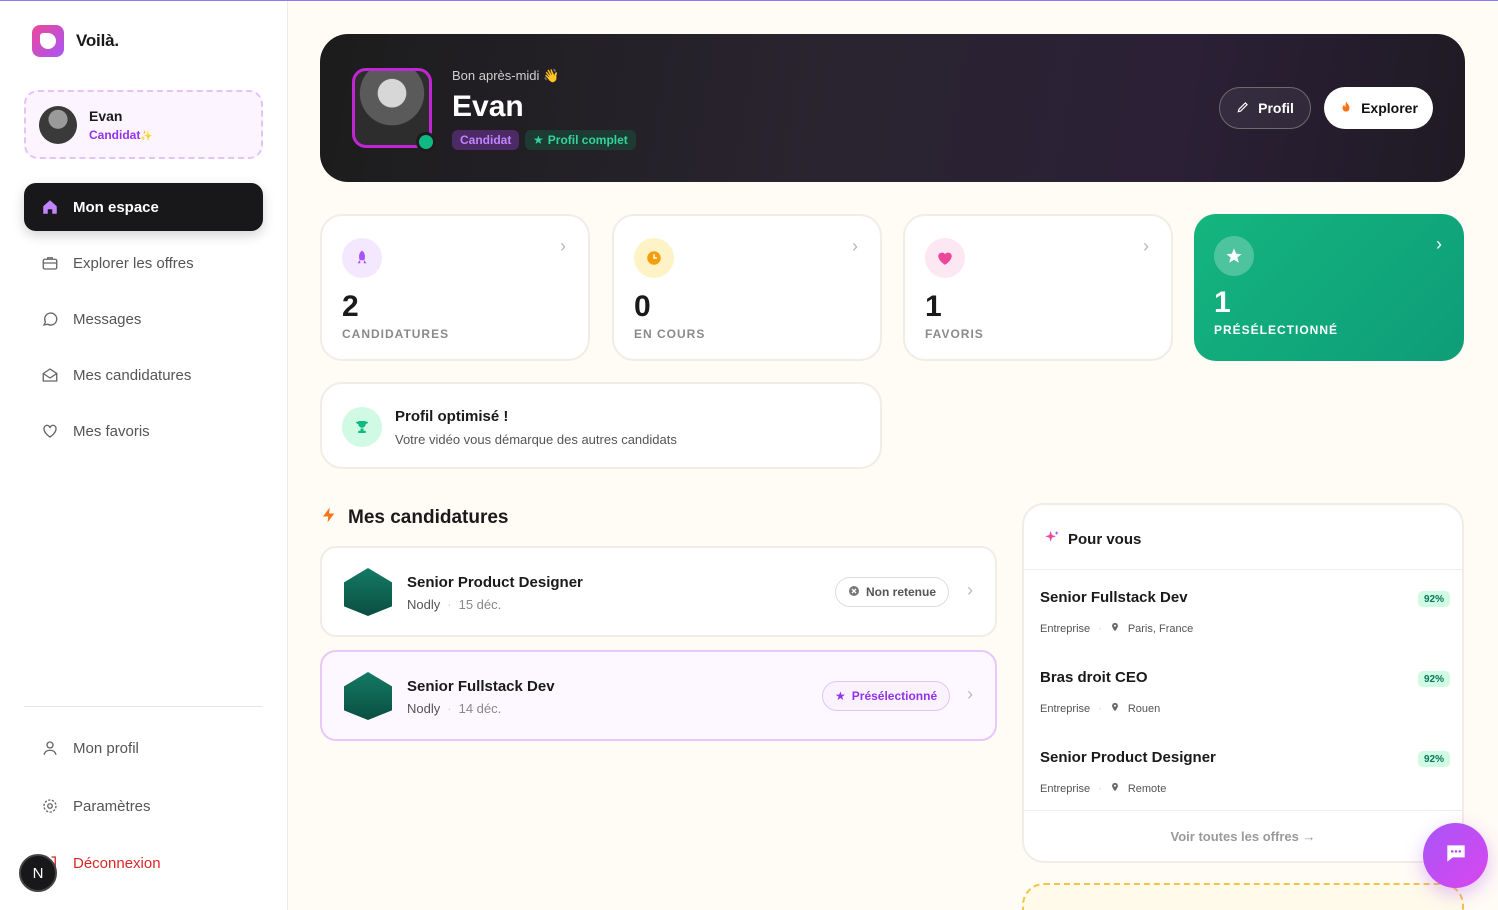 The image size is (1498, 910). I want to click on sidebar-item-label: Paramètres, so click(112, 806).